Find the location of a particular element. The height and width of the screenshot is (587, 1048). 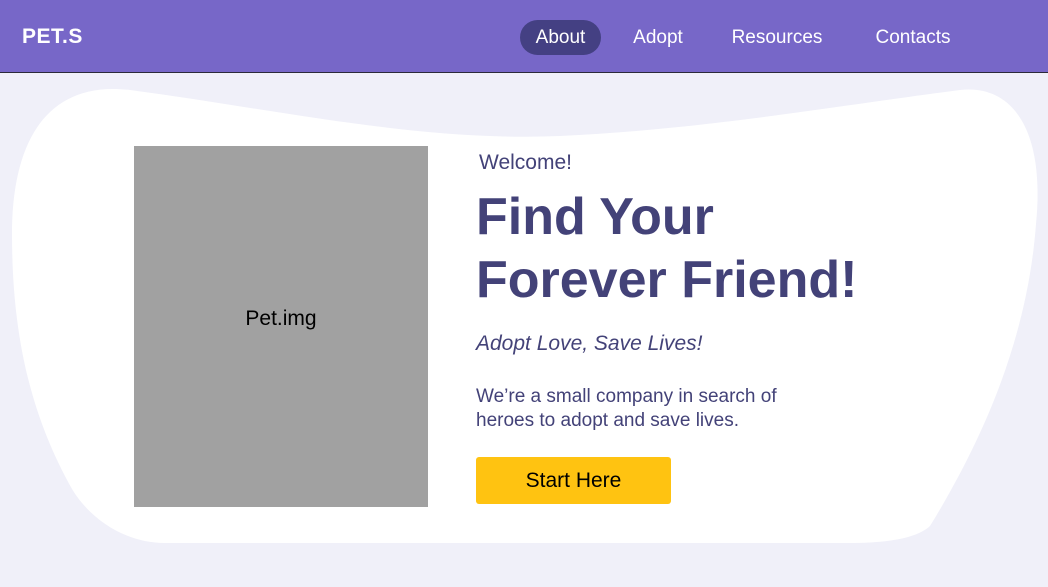

start-here-button: Start Here is located at coordinates (573, 480).